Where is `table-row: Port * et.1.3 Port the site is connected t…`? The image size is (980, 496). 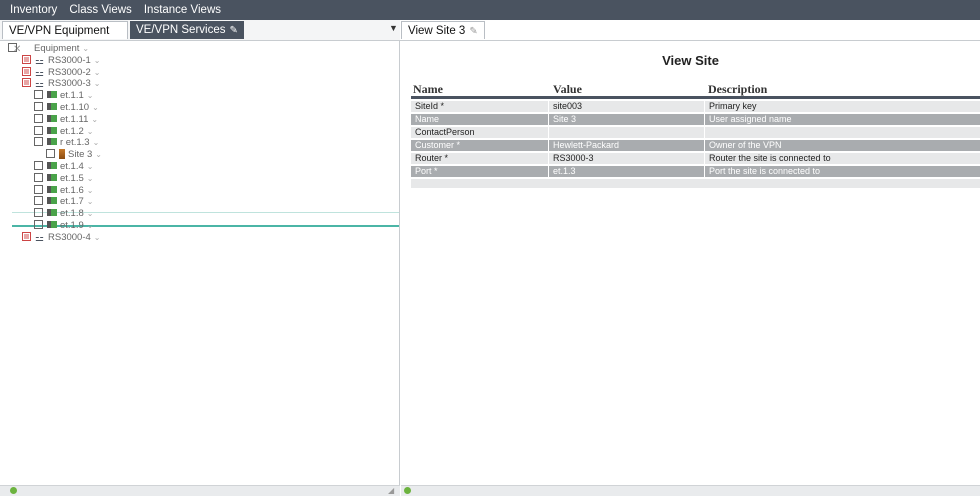 table-row: Port * et.1.3 Port the site is connected t… is located at coordinates (695, 171).